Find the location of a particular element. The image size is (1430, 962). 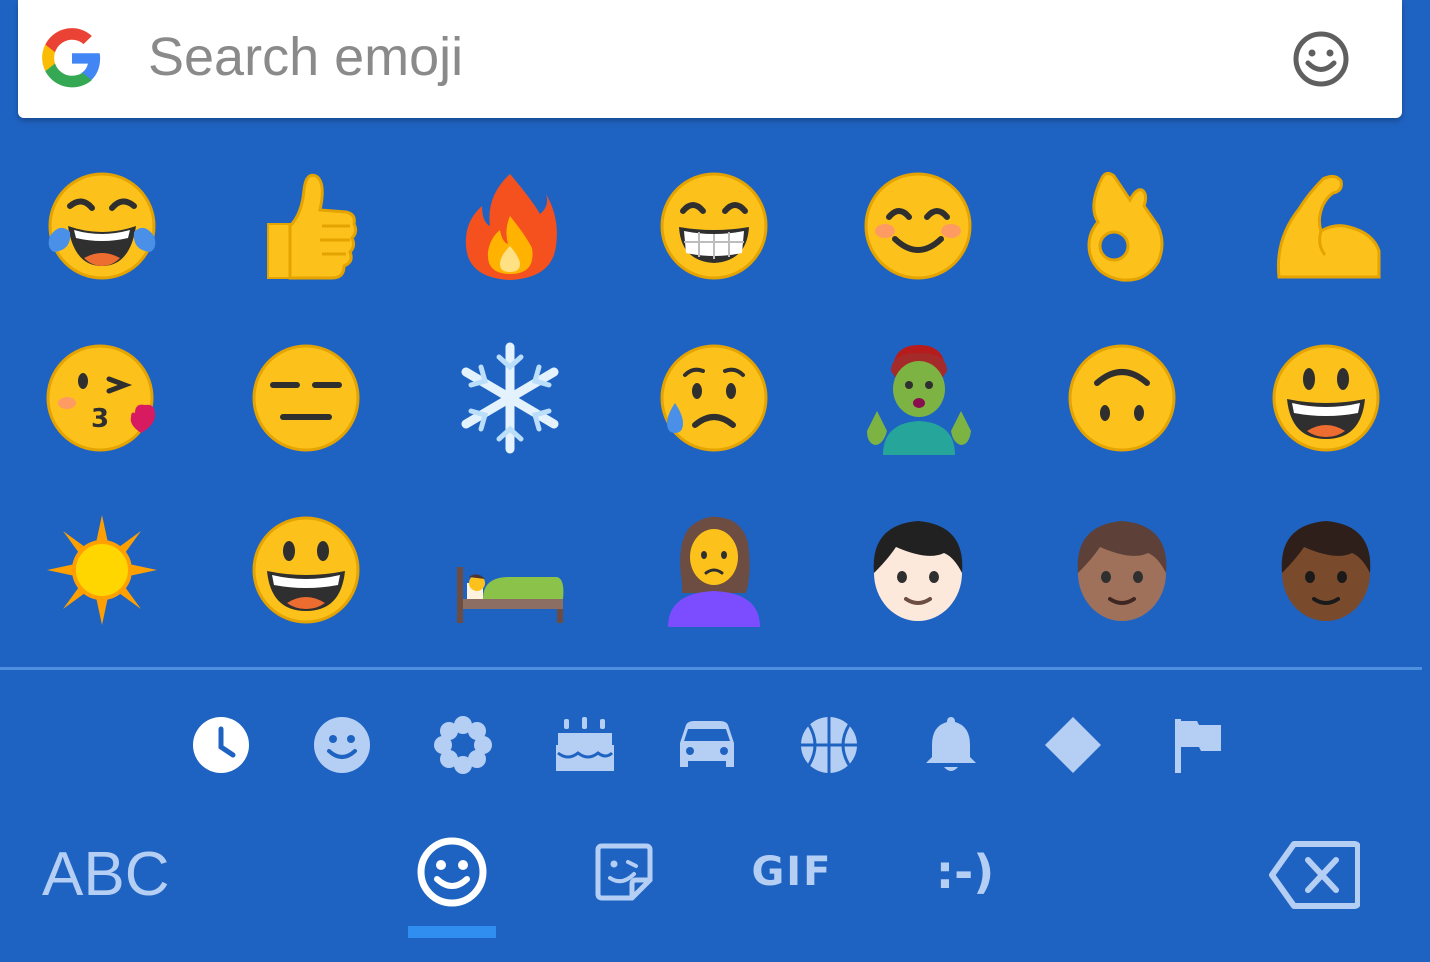

snowflake-emoji is located at coordinates (510, 398).